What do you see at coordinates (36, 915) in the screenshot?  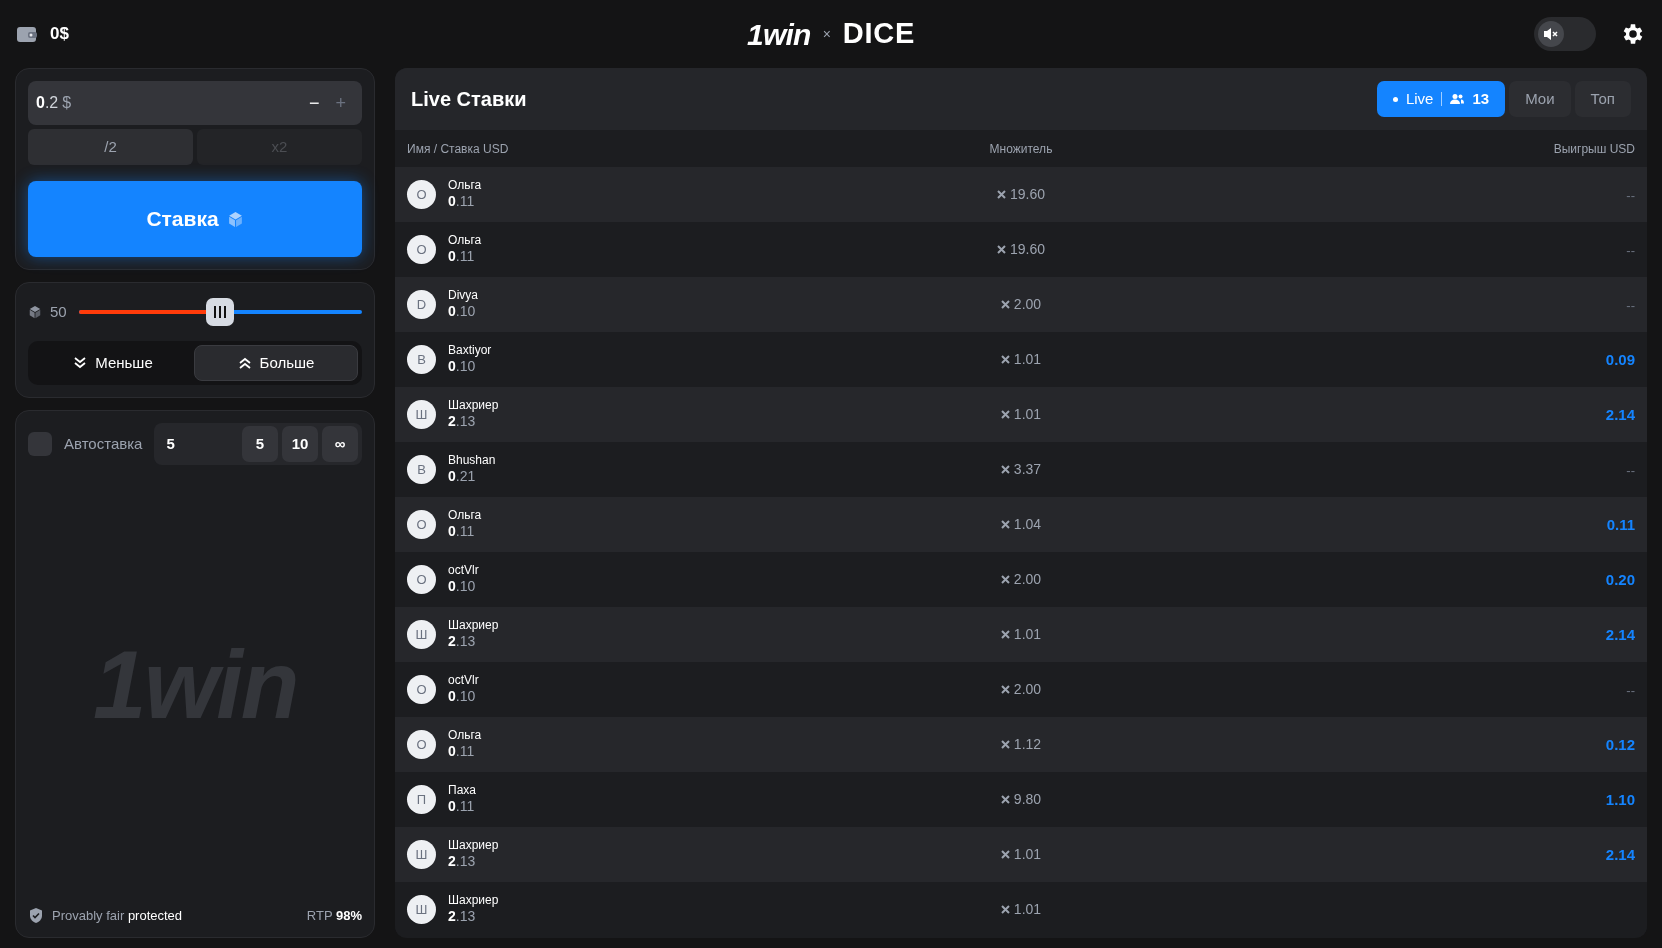 I see `shield-check-icon` at bounding box center [36, 915].